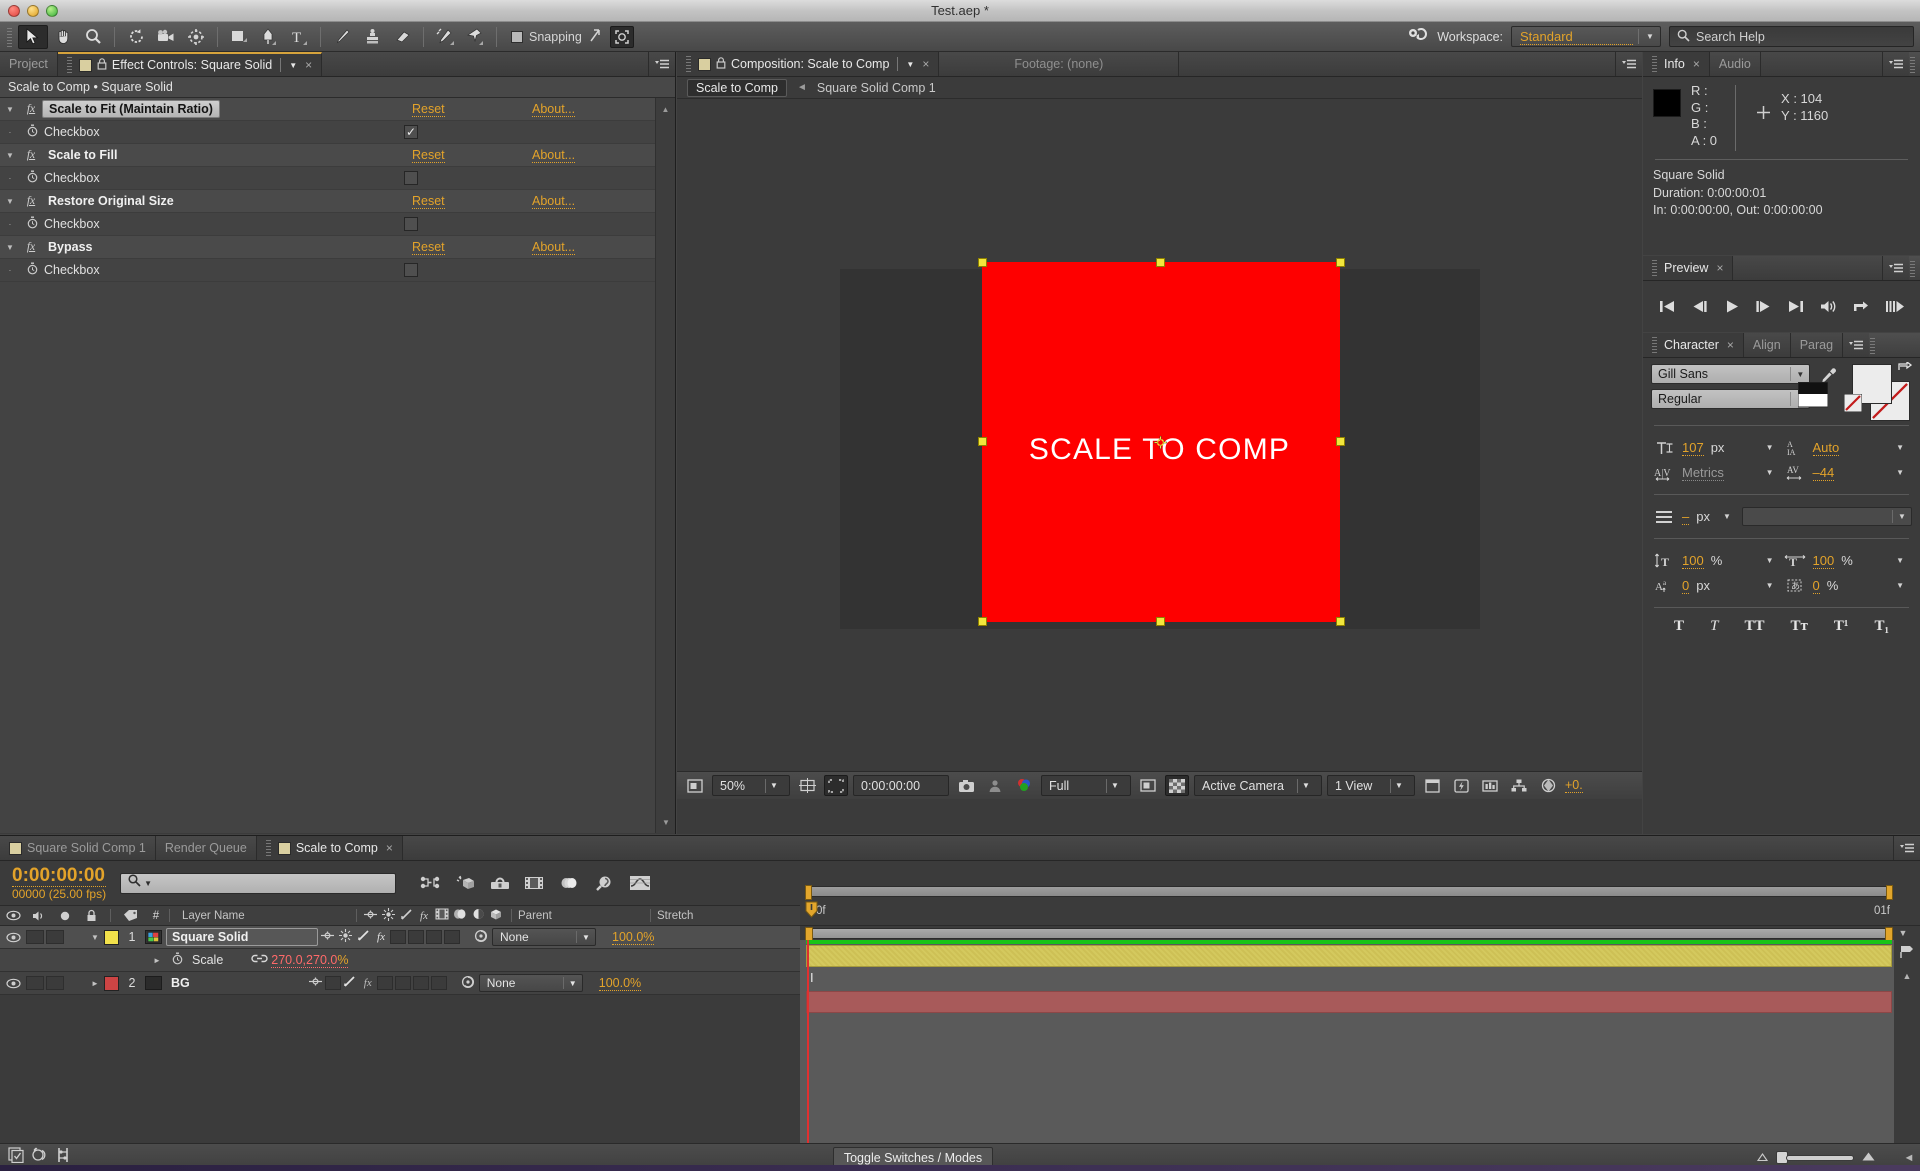 Image resolution: width=1920 pixels, height=1171 pixels. Describe the element at coordinates (93, 37) in the screenshot. I see `zoom-tool` at that location.